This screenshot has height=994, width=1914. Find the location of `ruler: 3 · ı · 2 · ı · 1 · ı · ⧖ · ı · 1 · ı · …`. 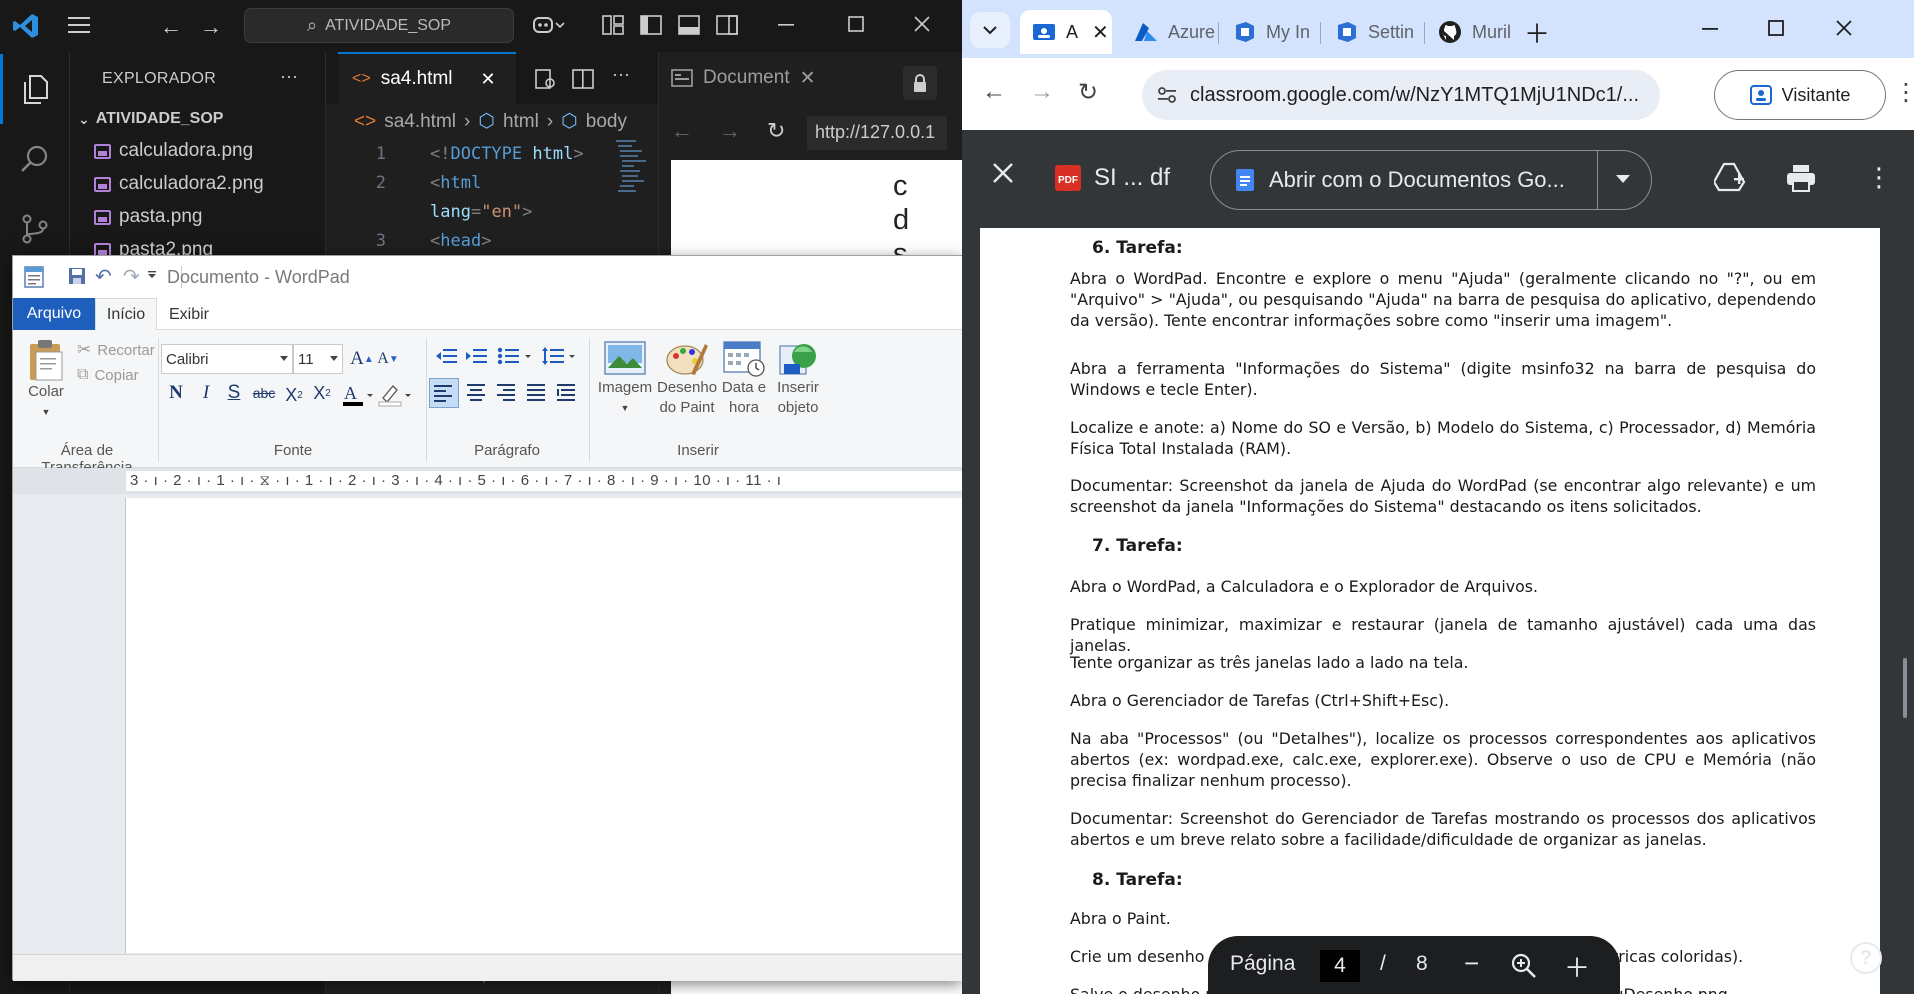

ruler: 3 · ı · 2 · ı · 1 · ı · ⧖ · ı · 1 · ı · … is located at coordinates (488, 481).